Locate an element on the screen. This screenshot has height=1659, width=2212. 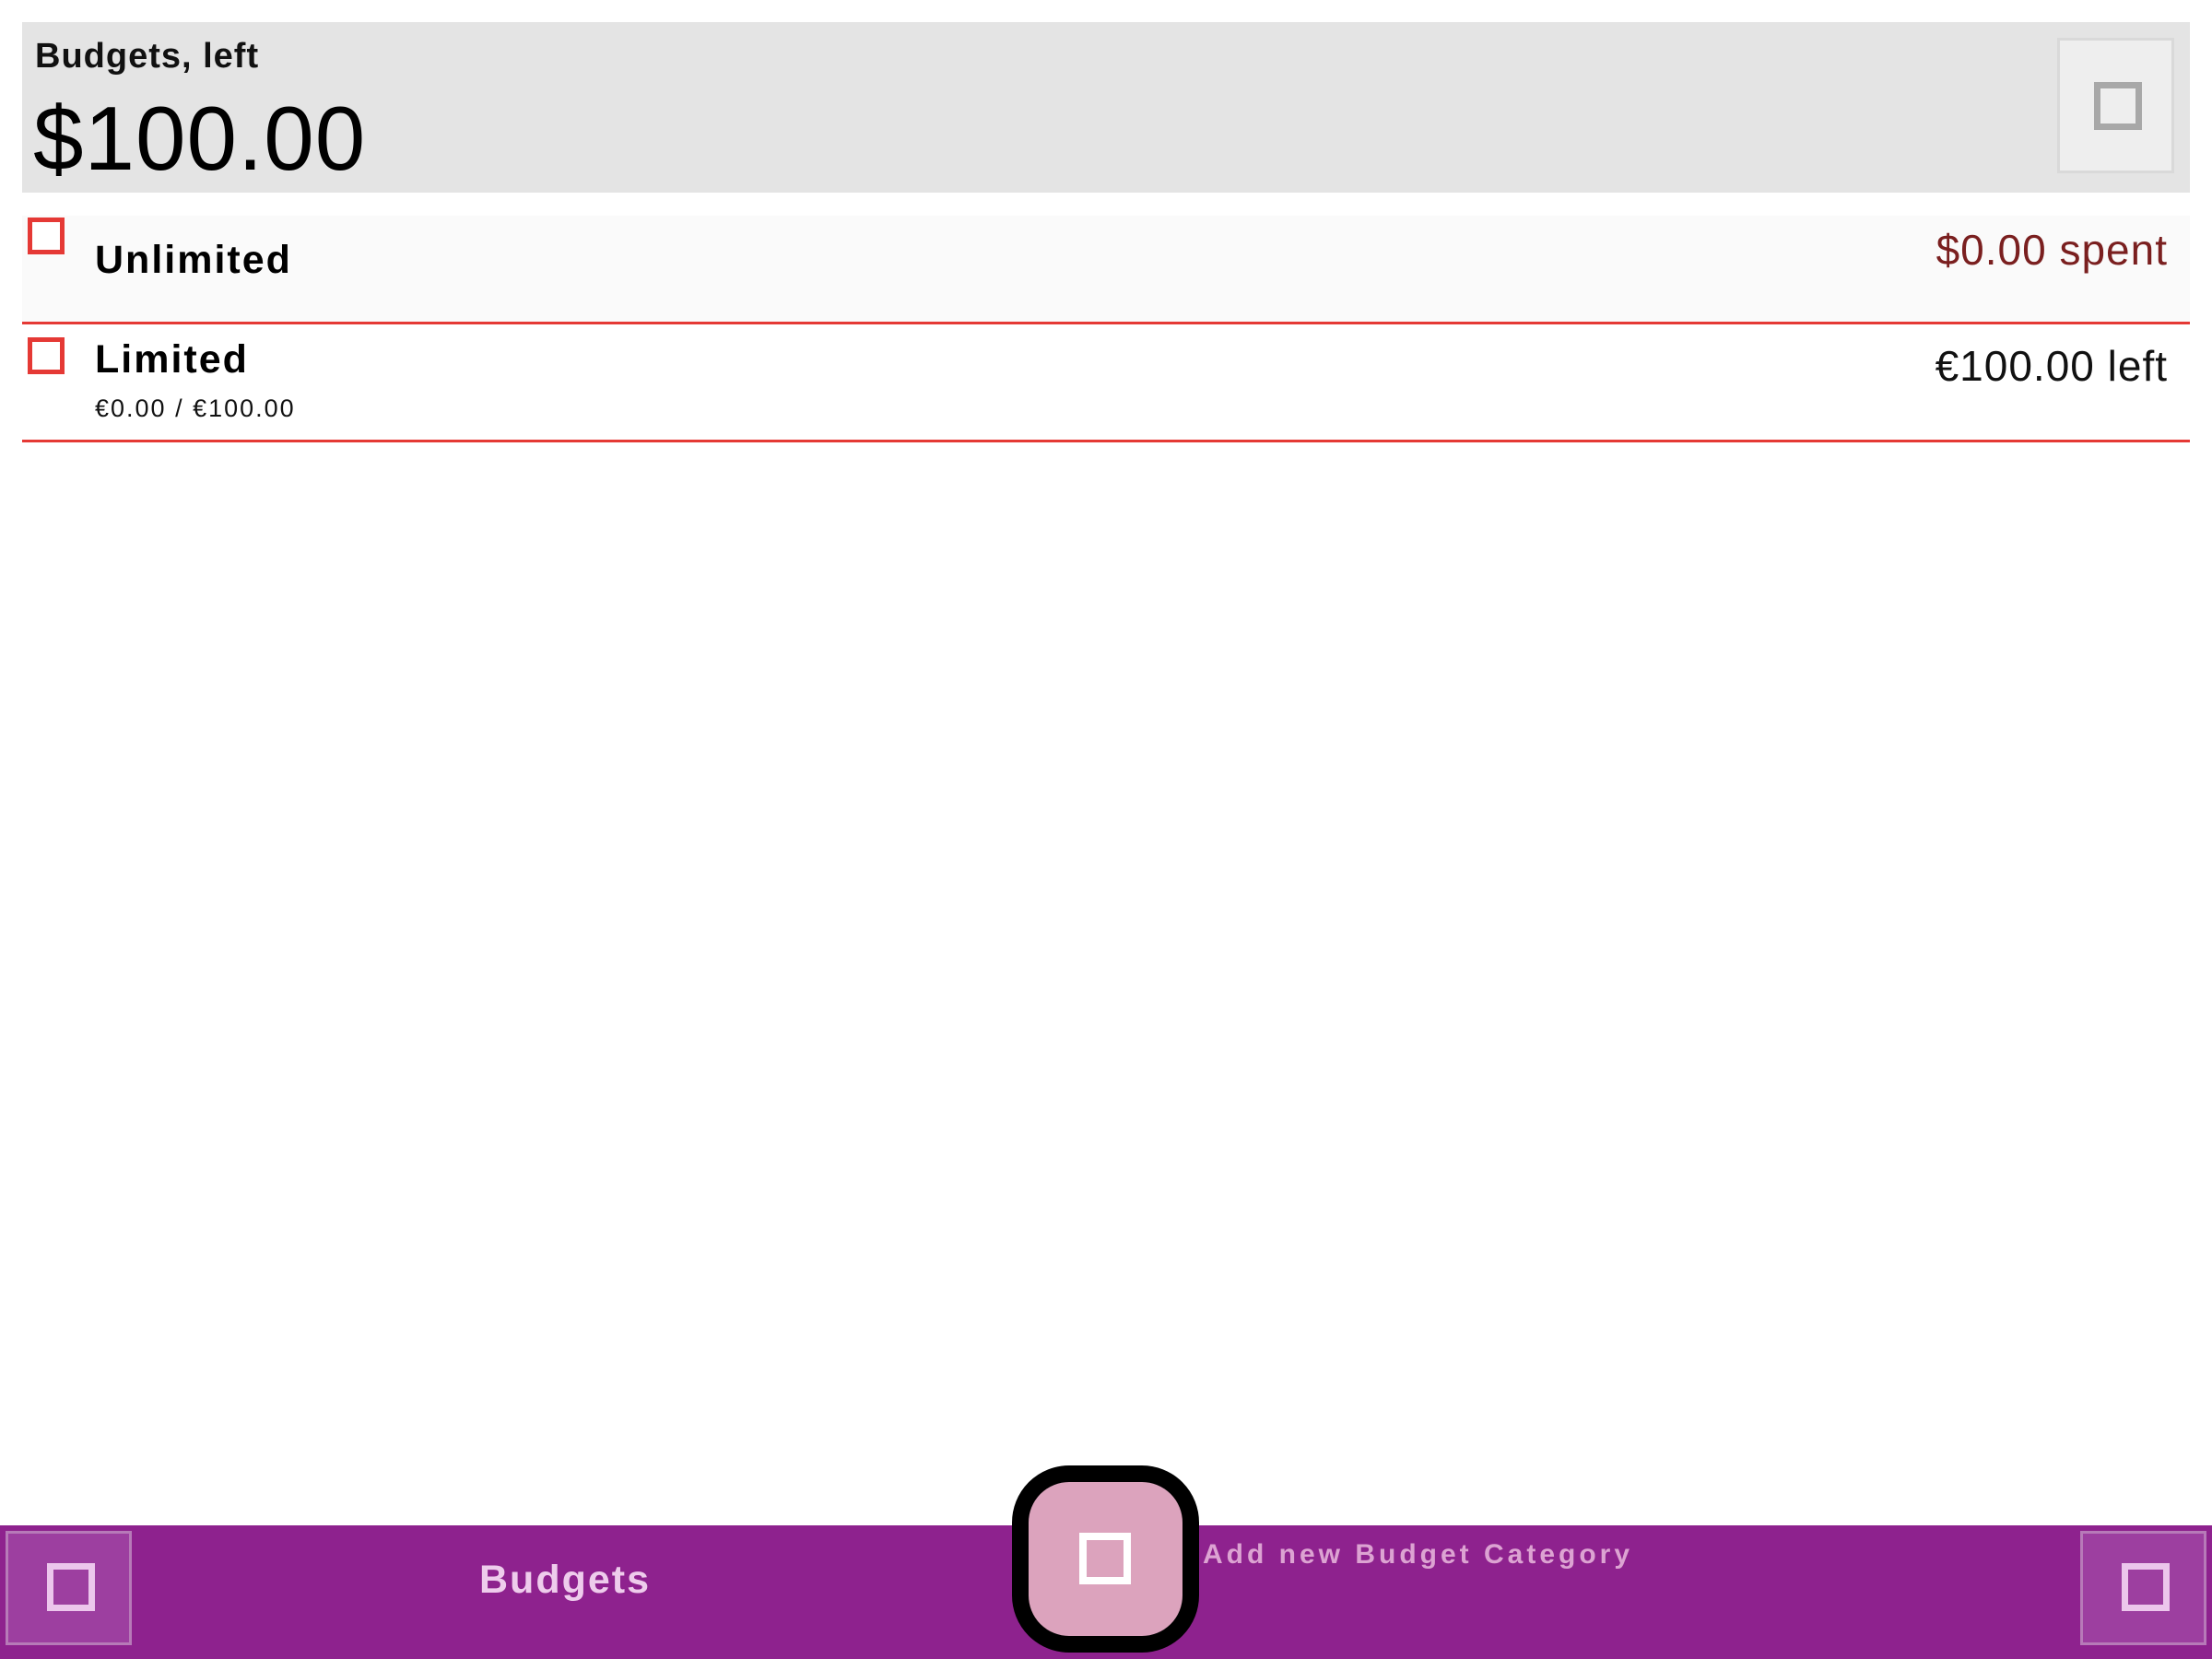
summary-action-button is located at coordinates (2115, 105).